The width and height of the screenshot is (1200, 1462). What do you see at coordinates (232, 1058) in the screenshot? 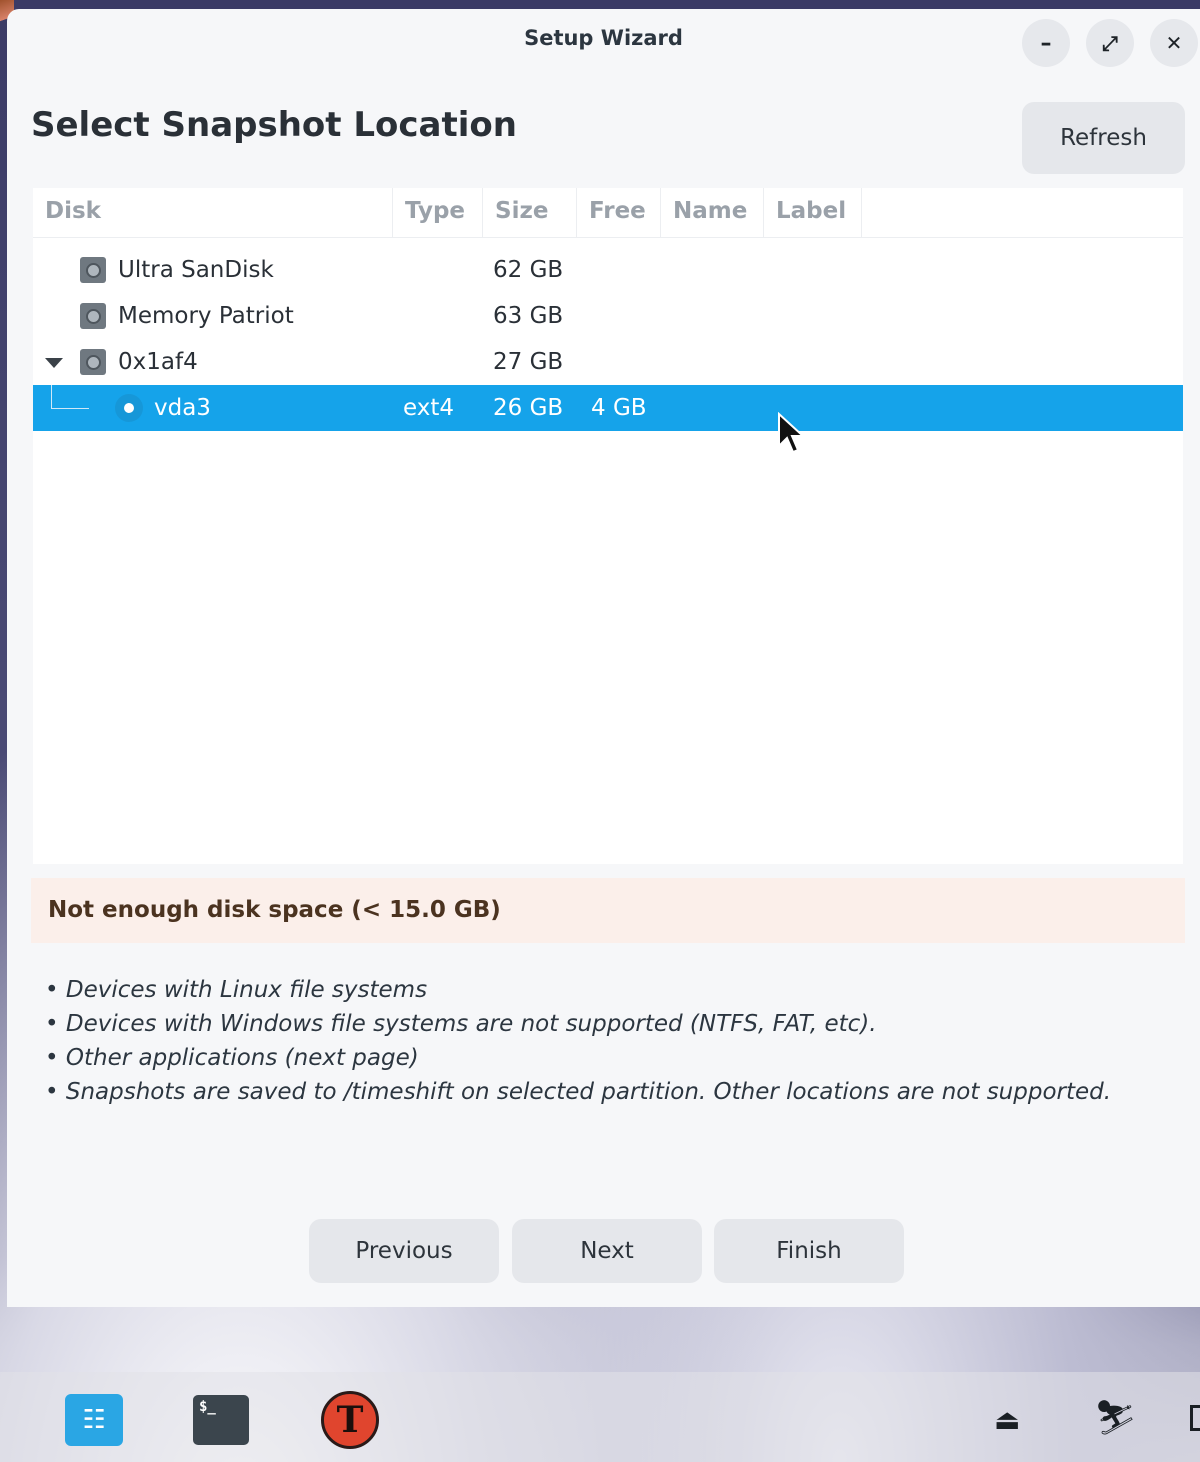
I see `note-line: • Other applications (next page)` at bounding box center [232, 1058].